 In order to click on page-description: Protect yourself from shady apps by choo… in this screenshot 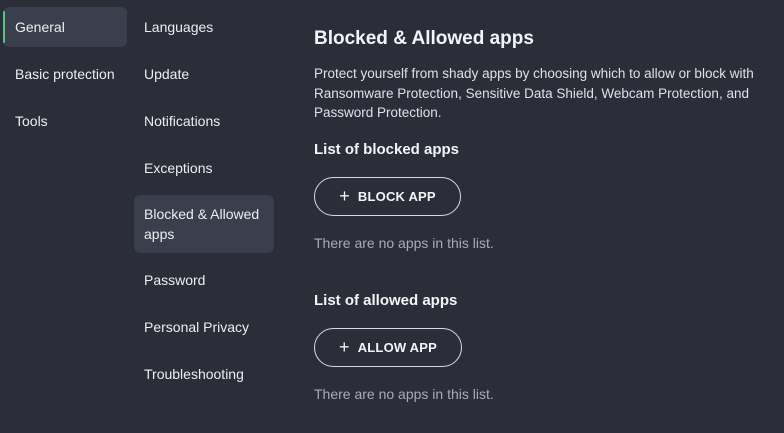, I will do `click(534, 93)`.